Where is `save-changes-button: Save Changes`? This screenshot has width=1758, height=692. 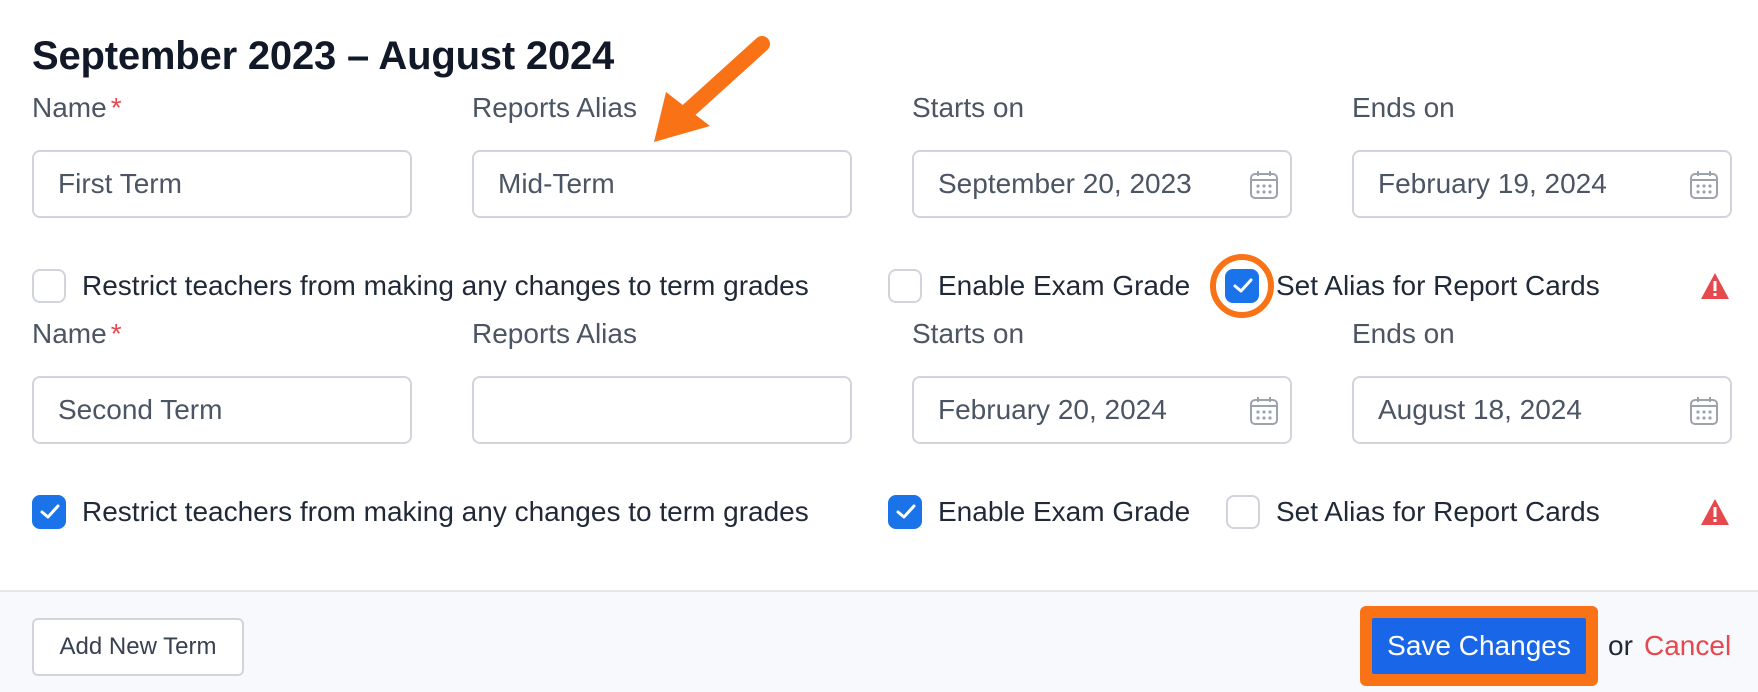 save-changes-button: Save Changes is located at coordinates (1479, 646).